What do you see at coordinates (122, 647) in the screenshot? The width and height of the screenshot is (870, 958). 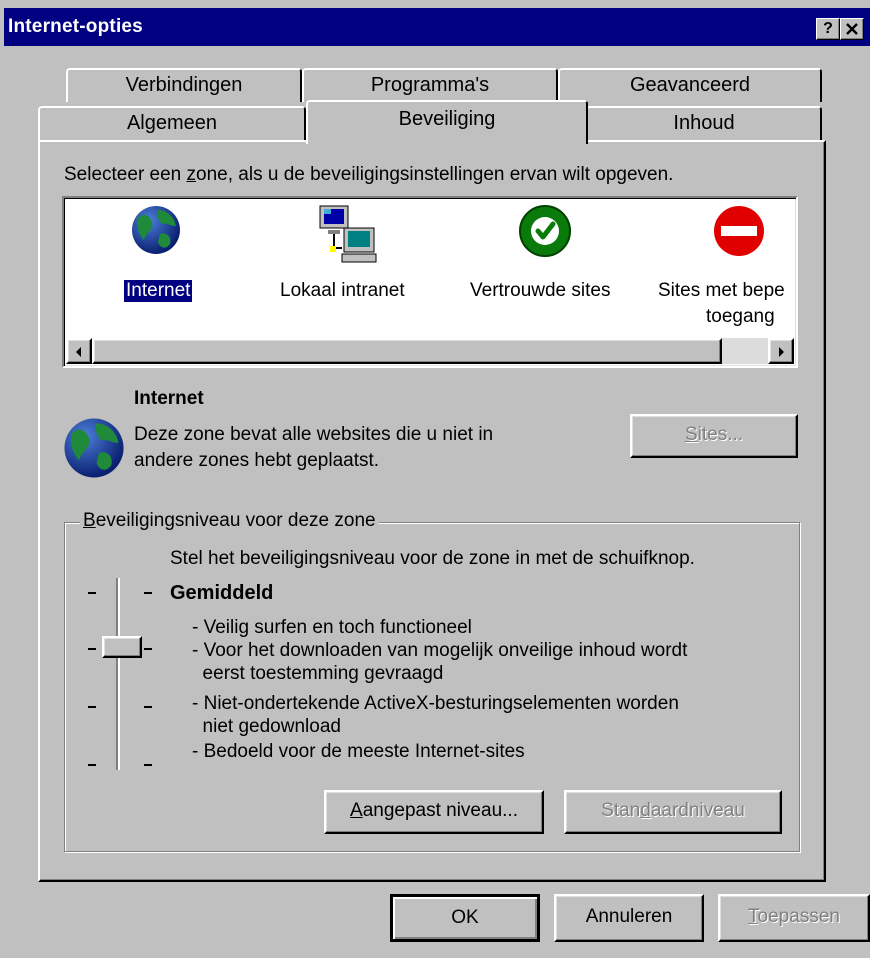 I see `slider-thumb` at bounding box center [122, 647].